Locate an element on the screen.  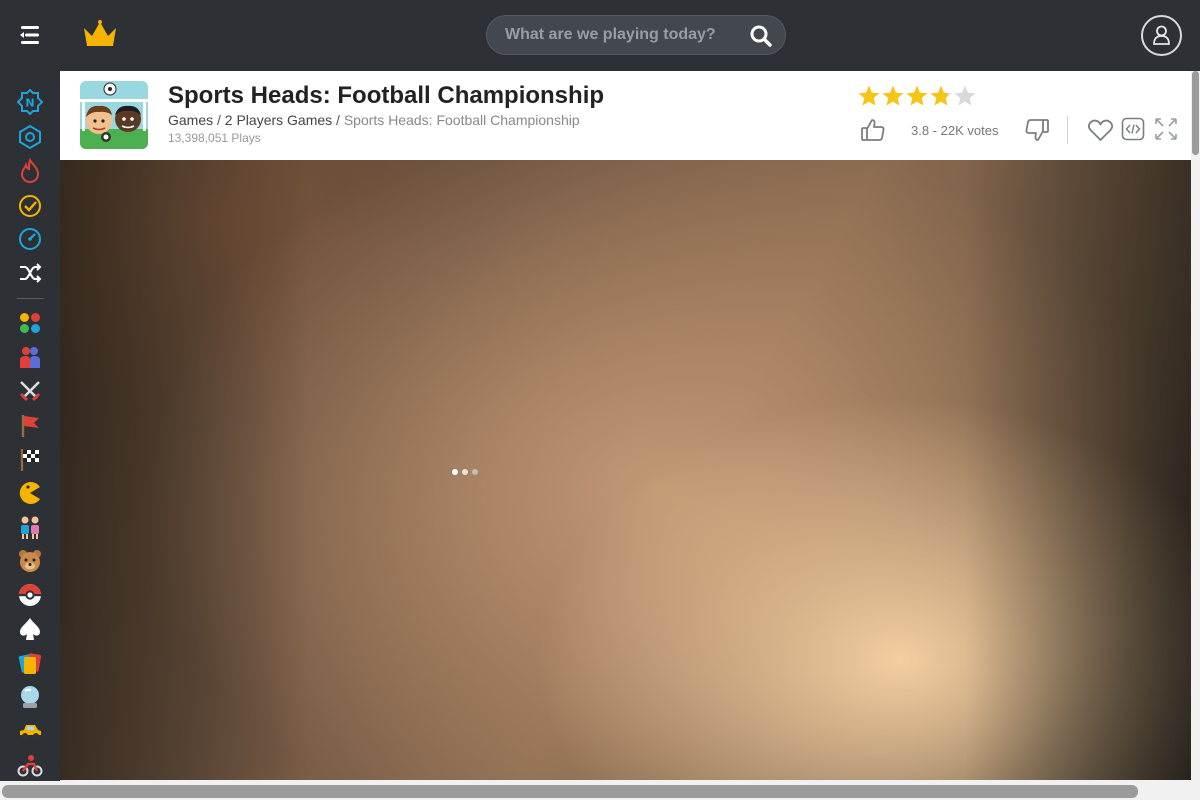
updated-icon is located at coordinates (30, 137).